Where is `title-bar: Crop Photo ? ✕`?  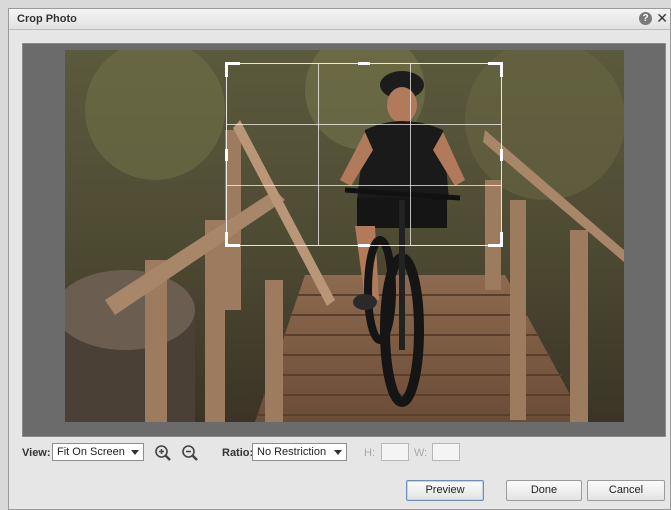
title-bar: Crop Photo ? ✕ is located at coordinates (339, 19).